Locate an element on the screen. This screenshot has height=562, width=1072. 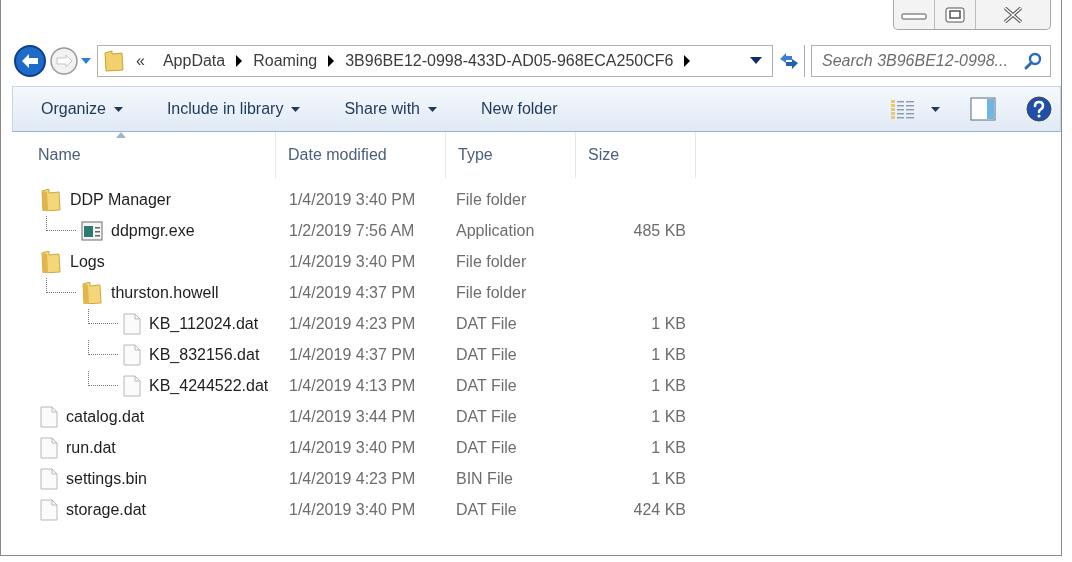
date-cell: 1/4/2019 3:44 PM is located at coordinates (352, 416).